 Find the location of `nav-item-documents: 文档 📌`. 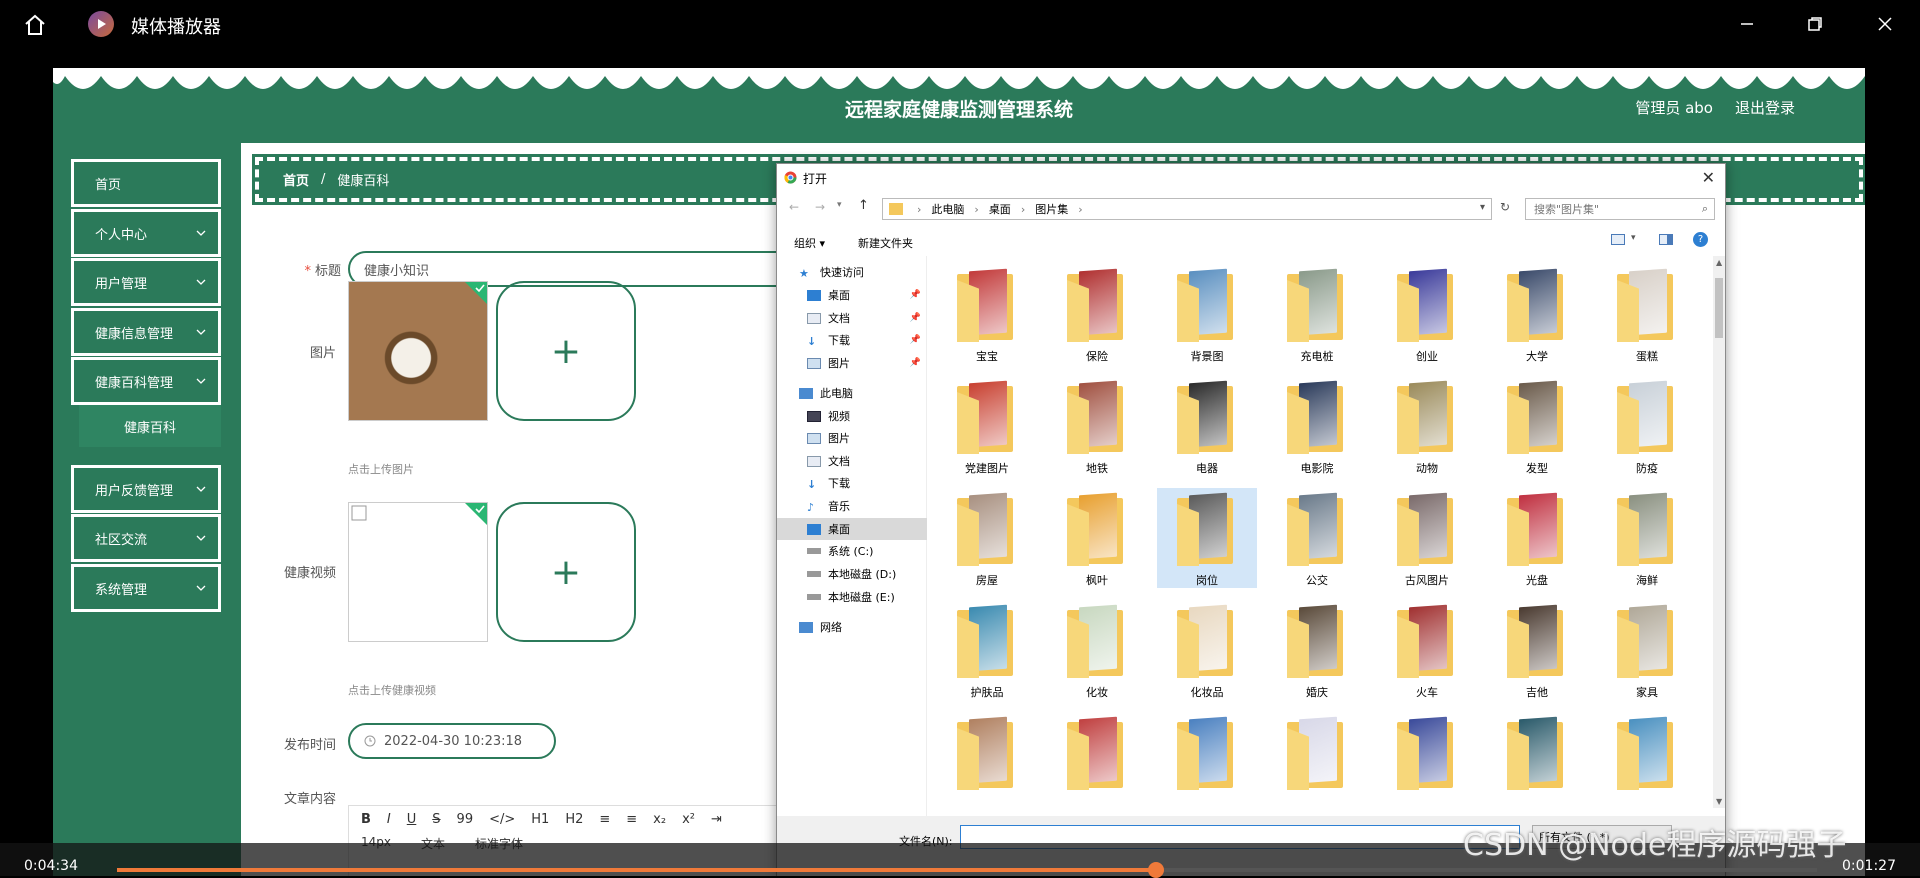

nav-item-documents: 文档 📌 is located at coordinates (852, 318).